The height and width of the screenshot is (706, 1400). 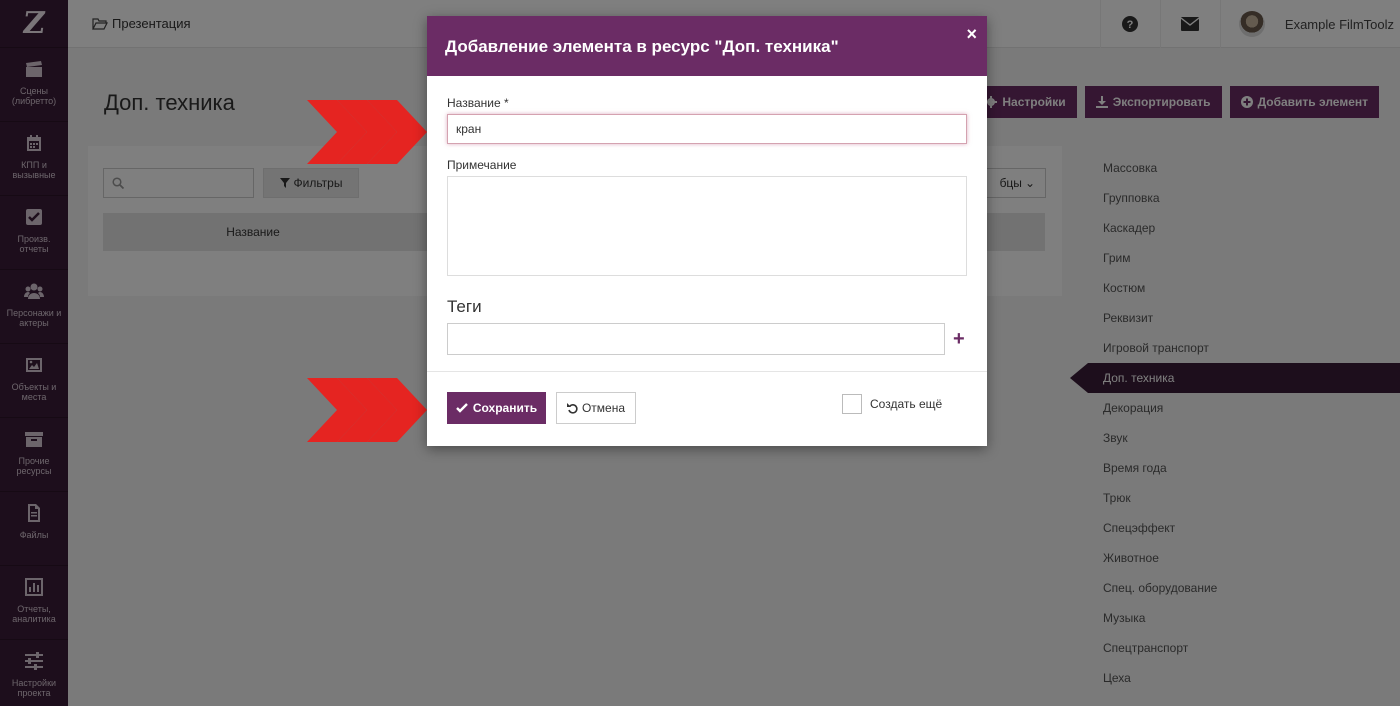 What do you see at coordinates (462, 408) in the screenshot?
I see `check-icon` at bounding box center [462, 408].